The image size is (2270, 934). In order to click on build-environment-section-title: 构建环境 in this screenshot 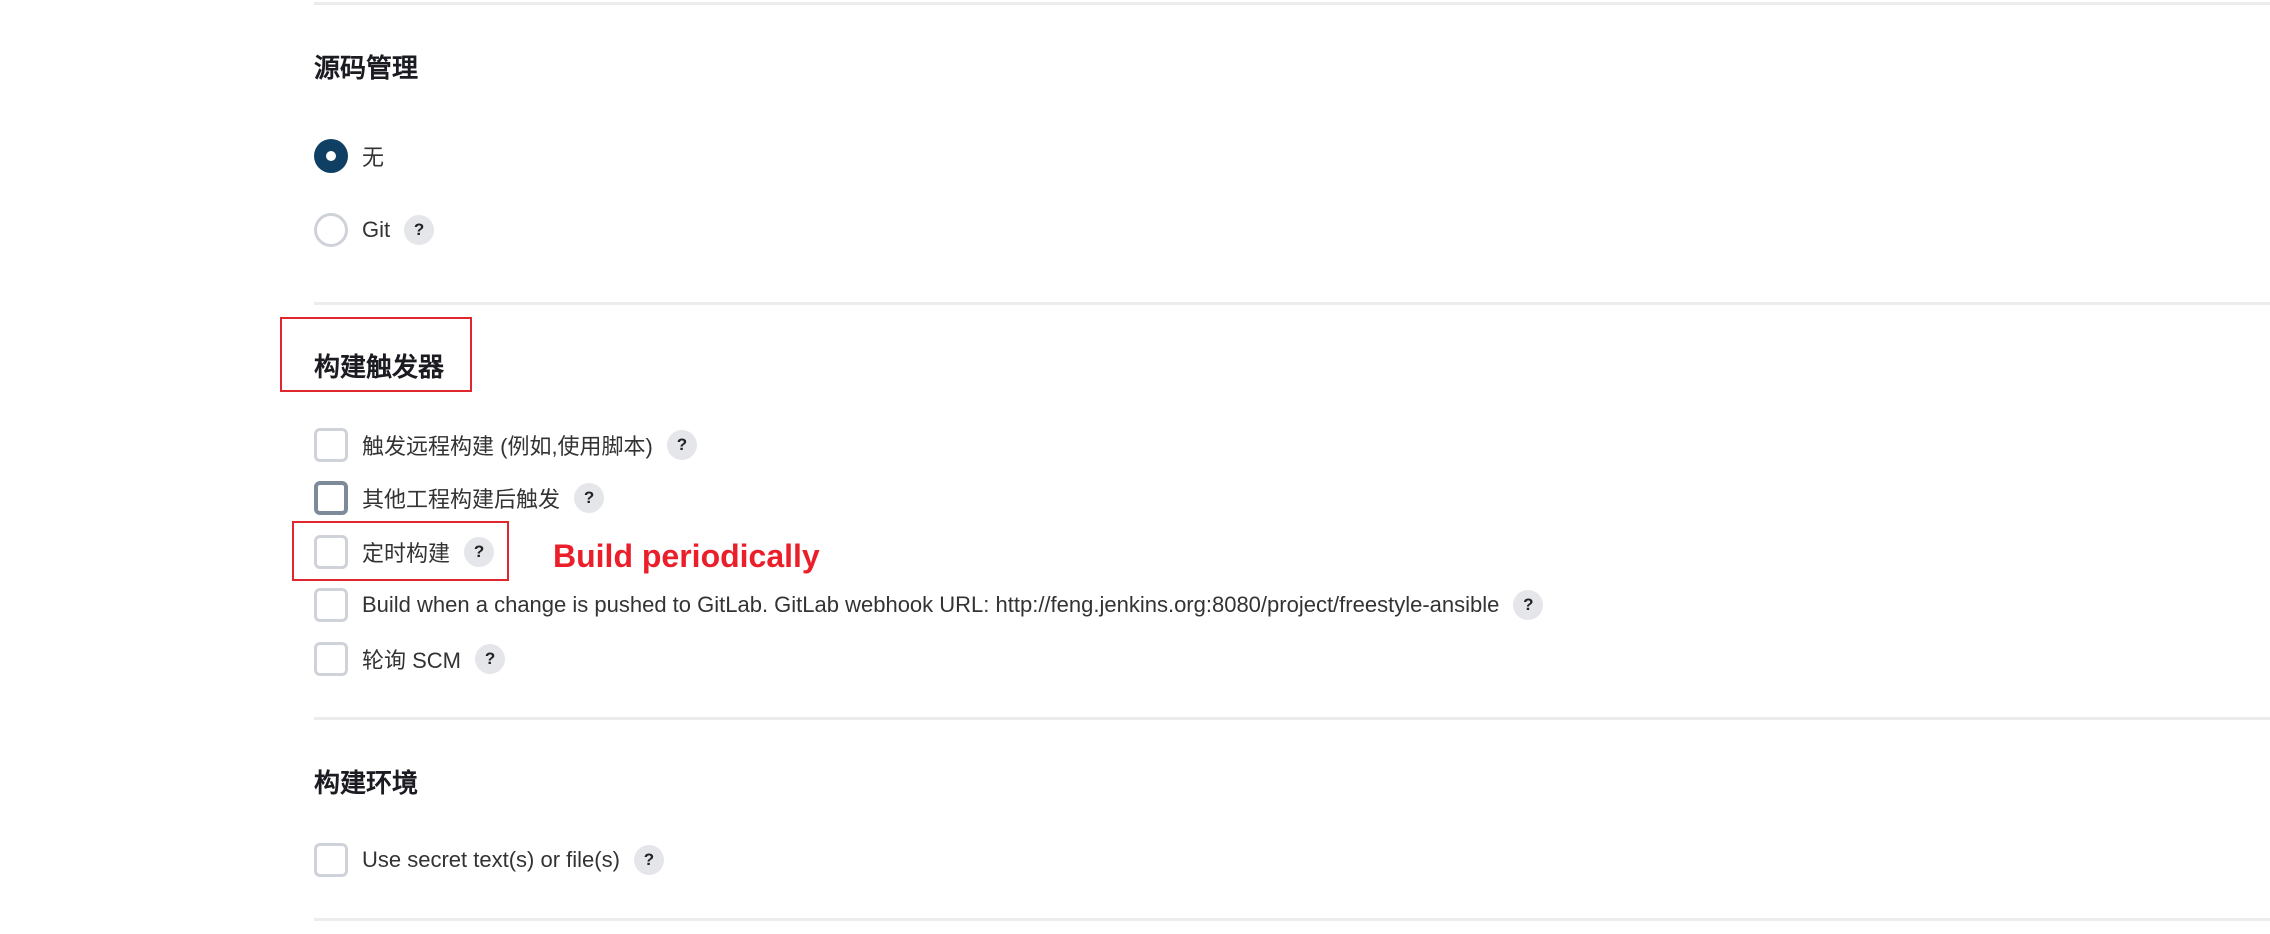, I will do `click(366, 783)`.